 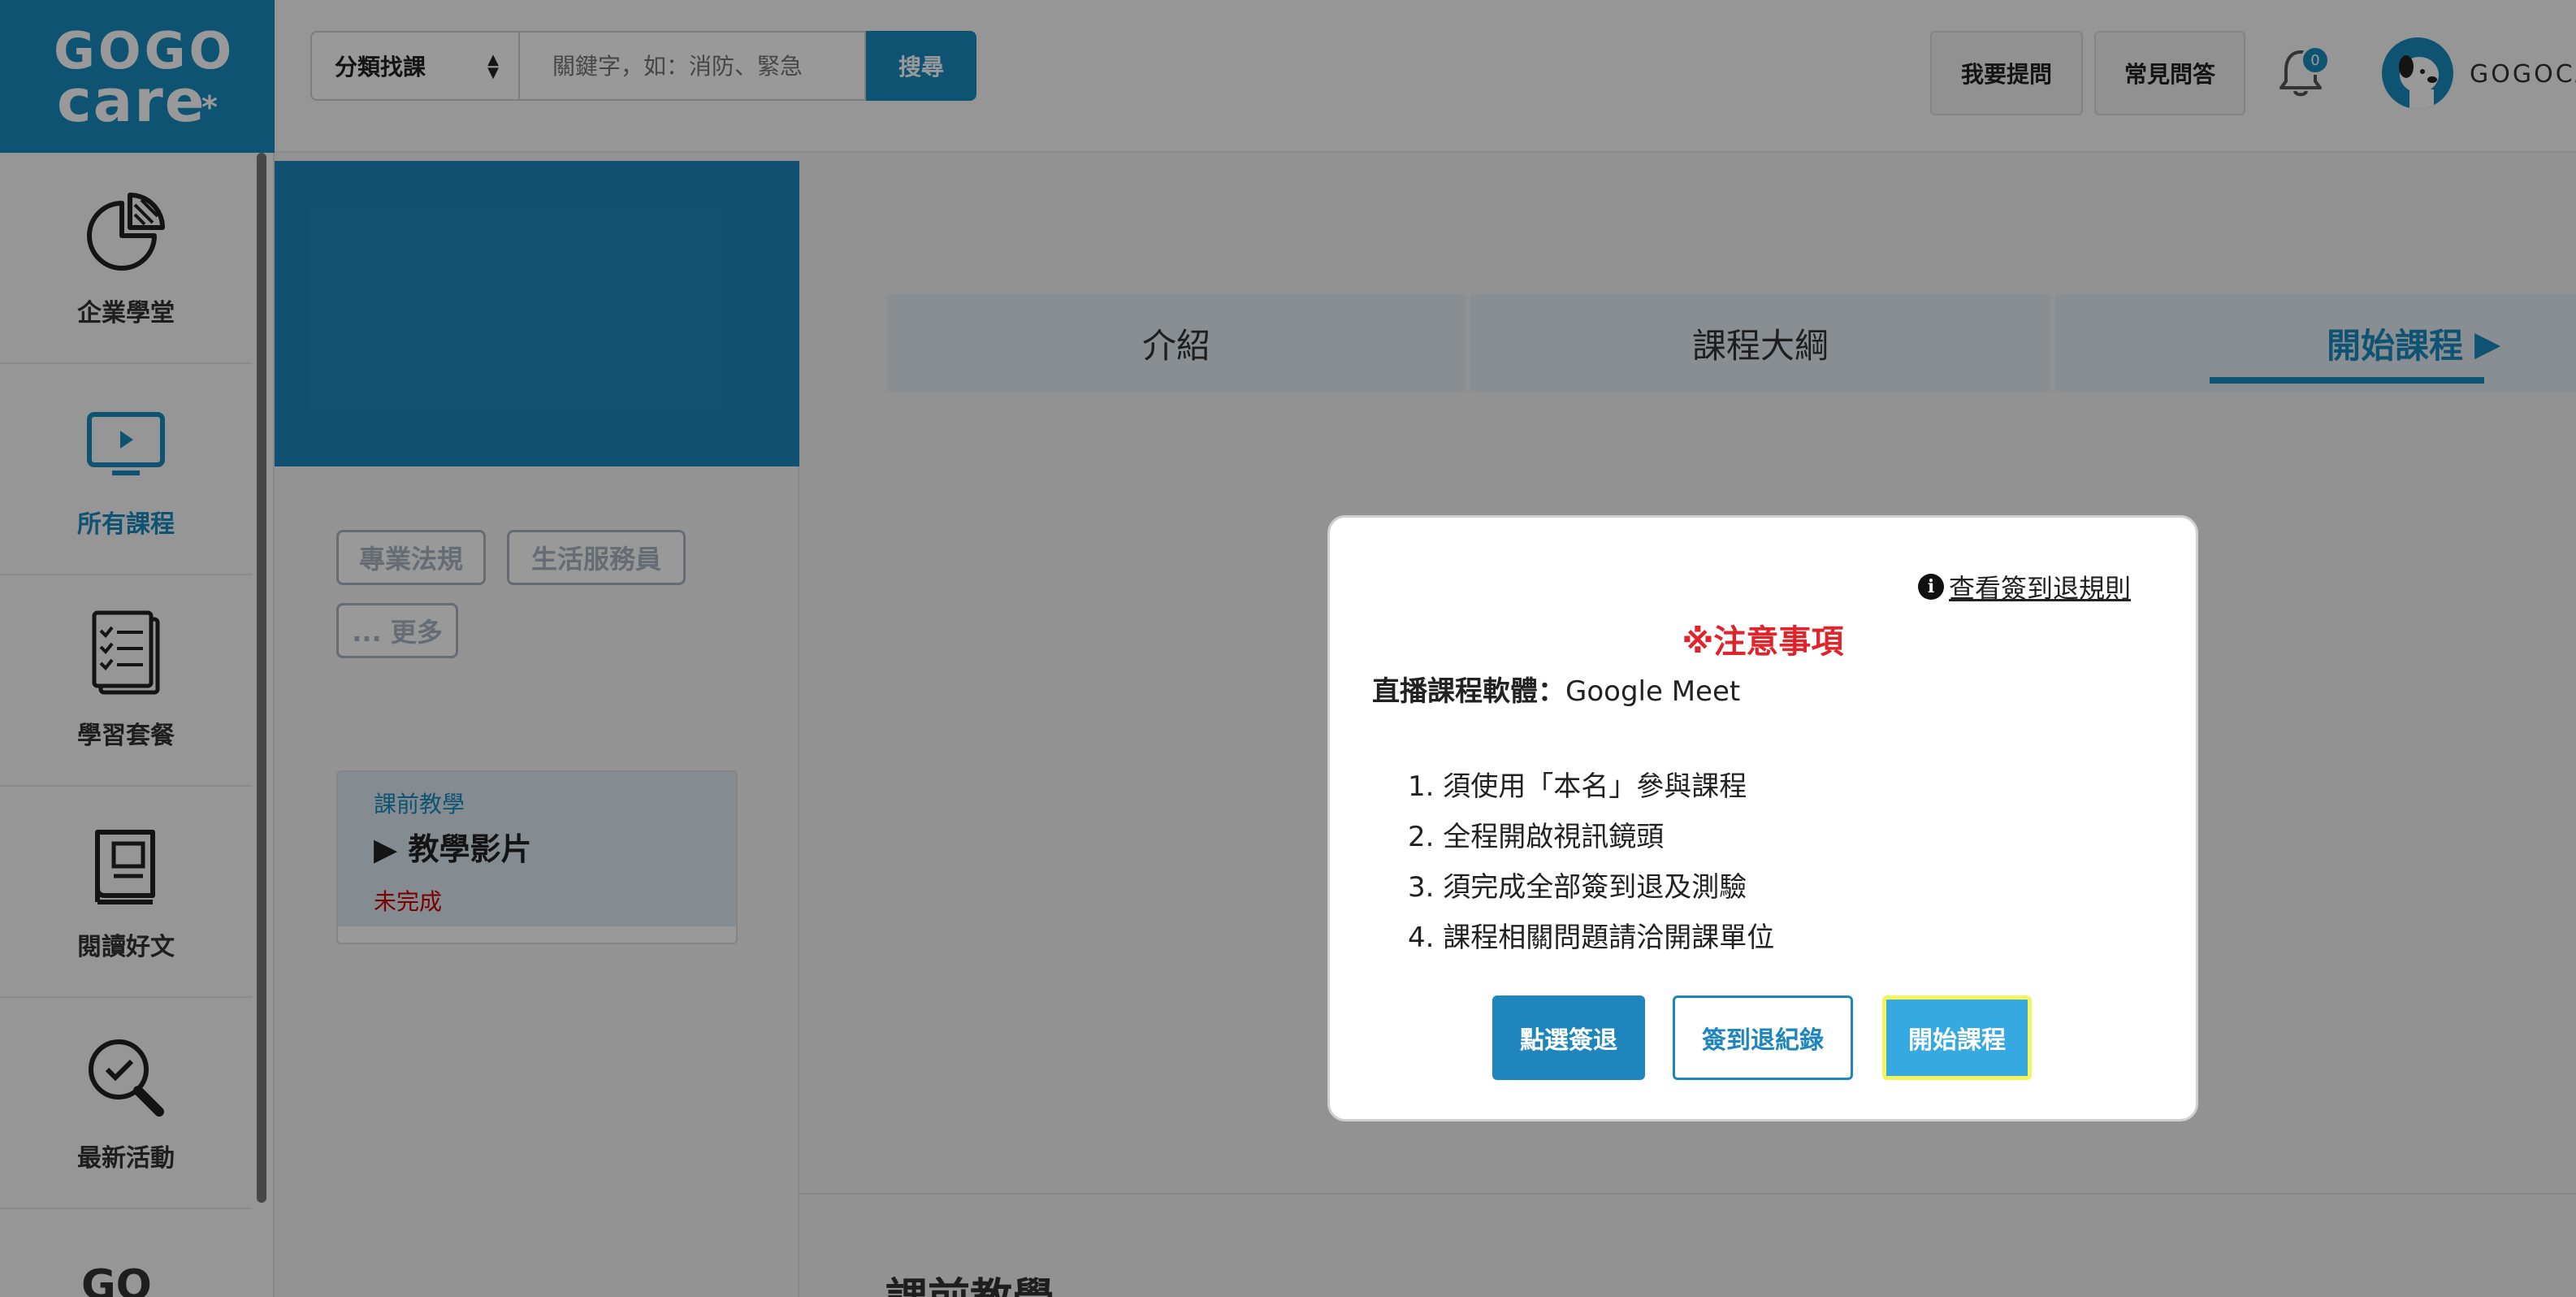 What do you see at coordinates (397, 630) in the screenshot?
I see `tag-more: ... 更多` at bounding box center [397, 630].